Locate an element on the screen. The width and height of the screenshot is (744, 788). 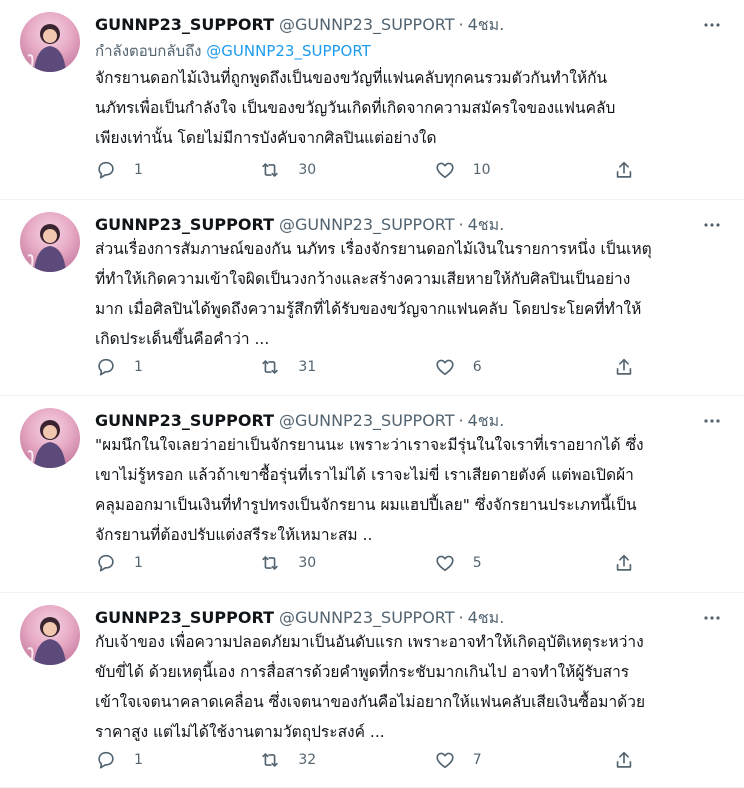
tweet-actions: 1 31 6 is located at coordinates (365, 367).